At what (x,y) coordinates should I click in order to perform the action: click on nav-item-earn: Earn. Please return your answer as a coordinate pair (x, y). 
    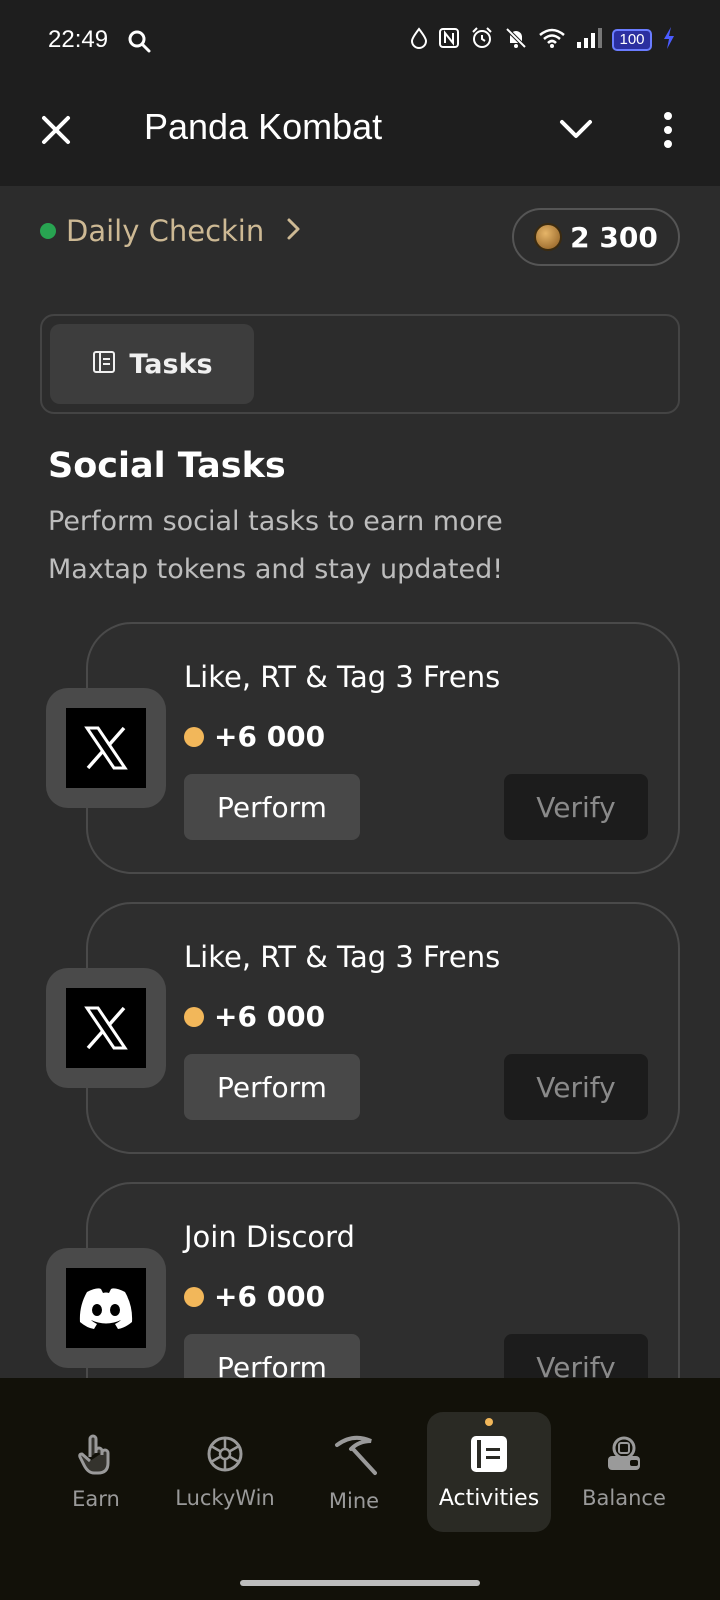
    Looking at the image, I should click on (96, 1472).